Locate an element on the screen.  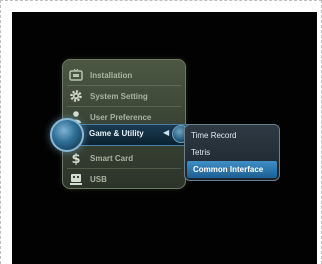
frame-border-top is located at coordinates (161, 0).